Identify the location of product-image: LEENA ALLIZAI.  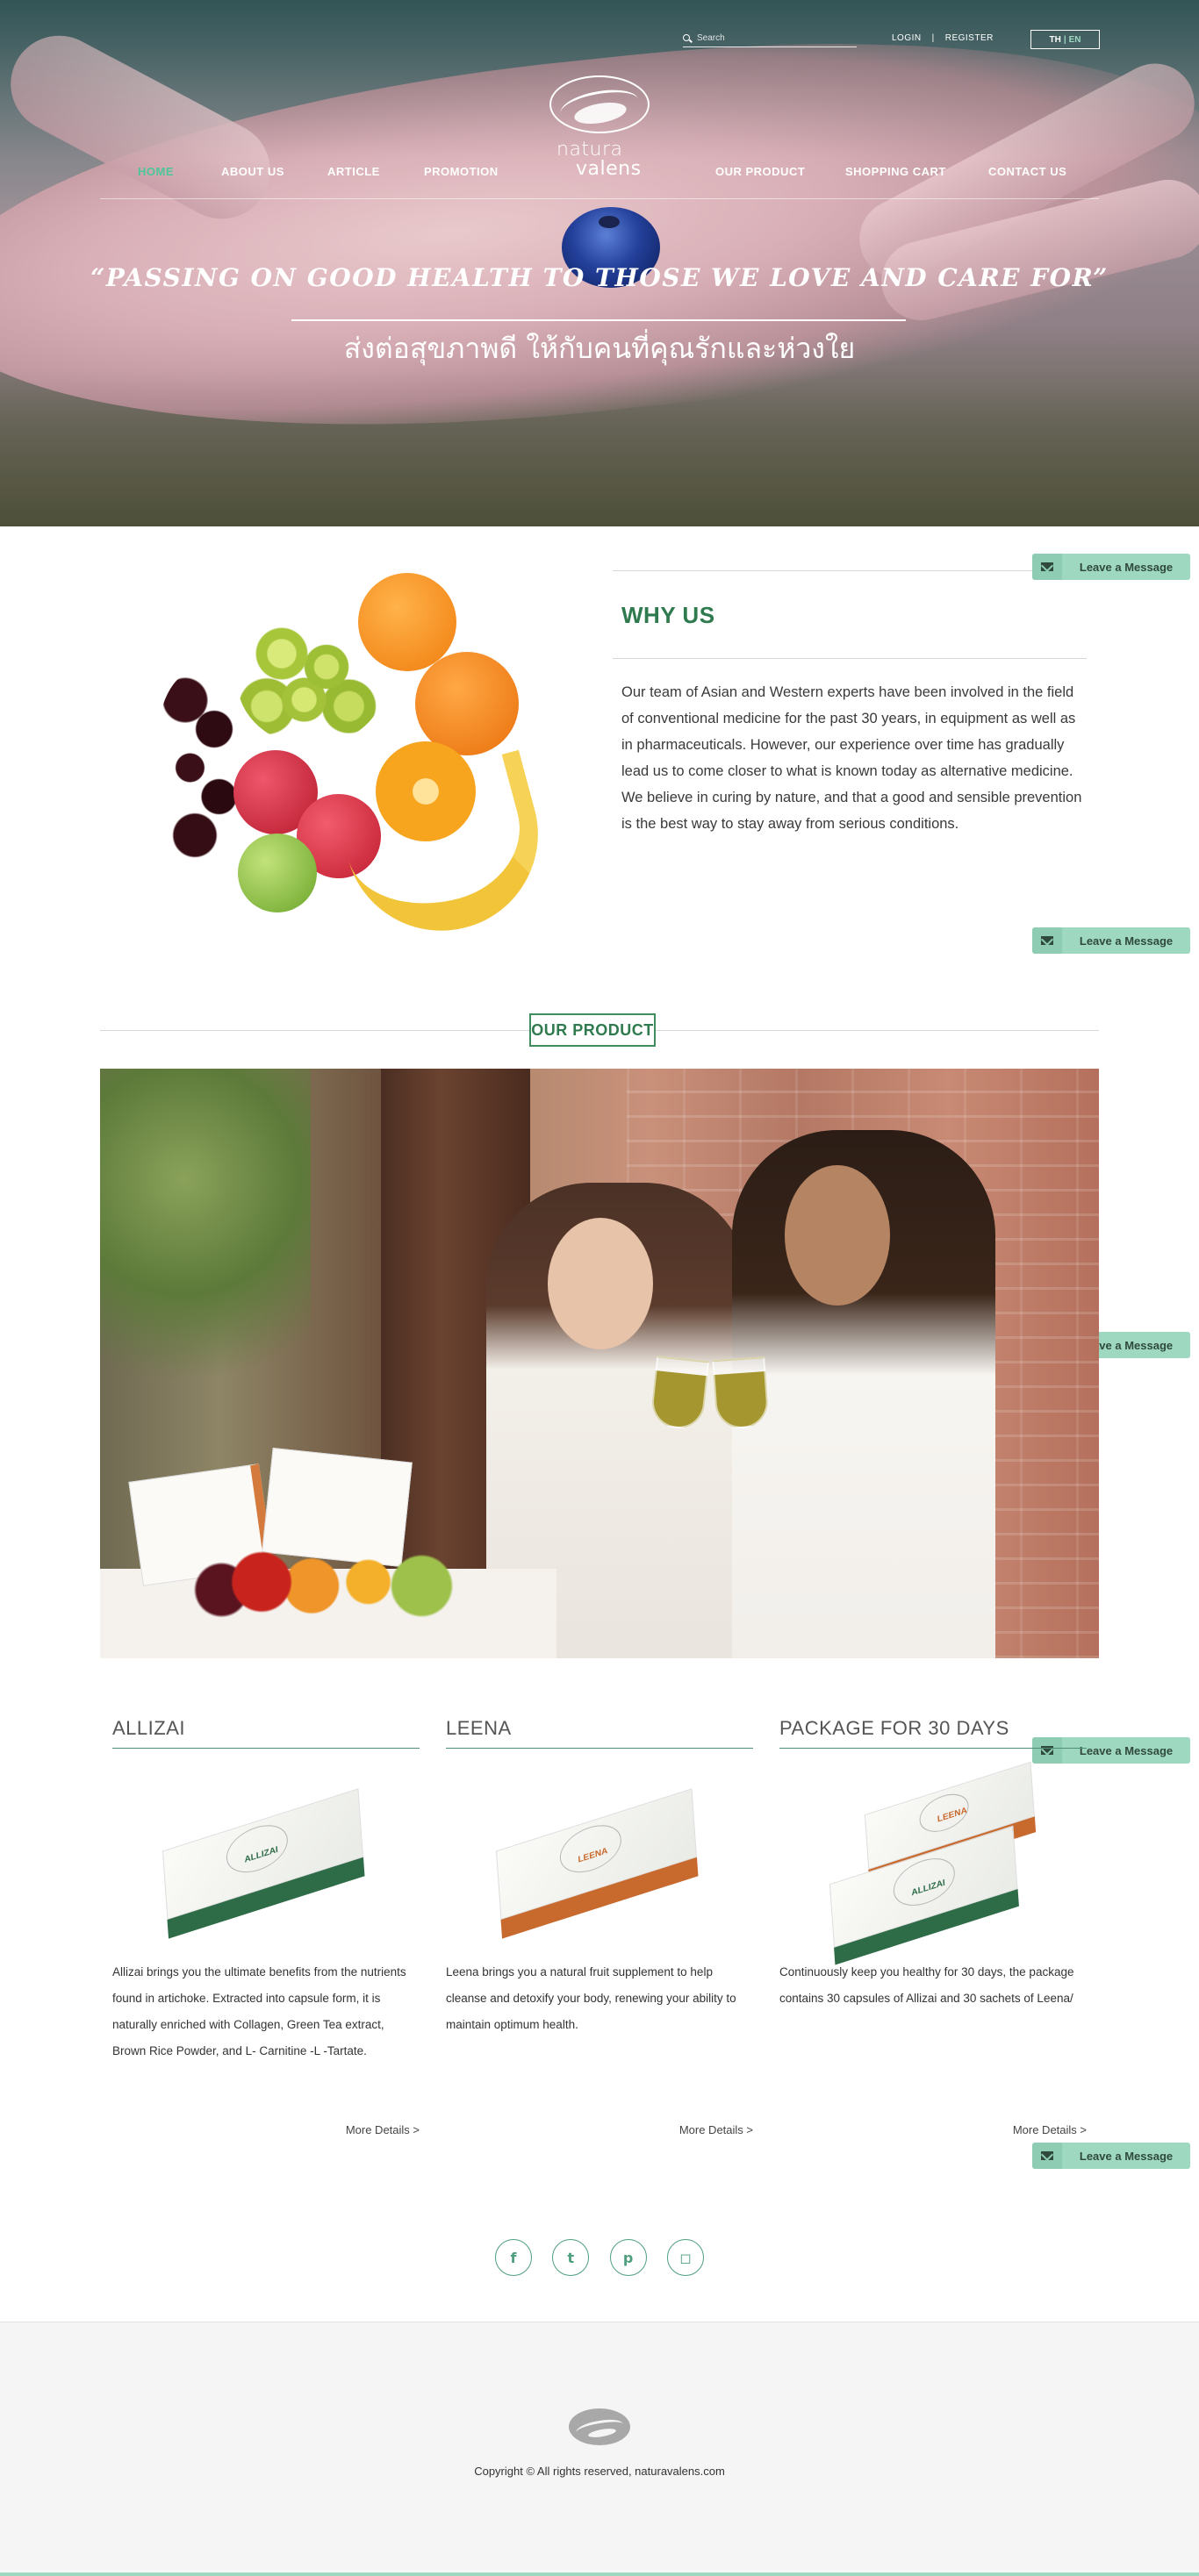
(933, 1857).